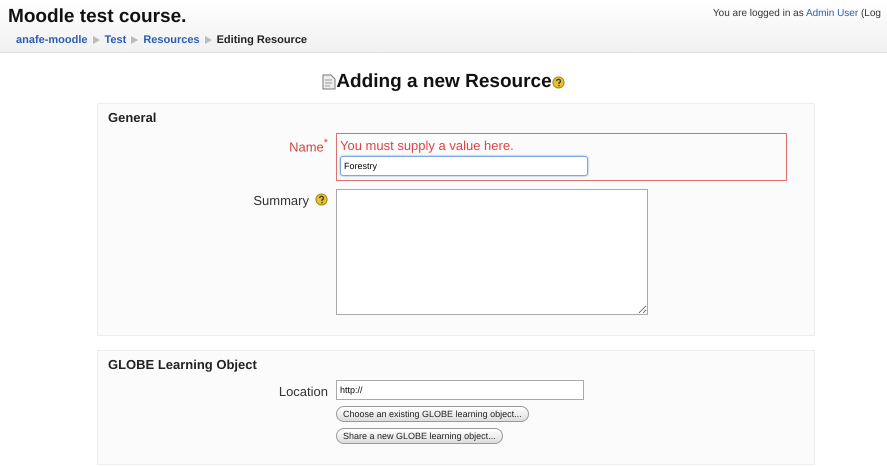 Image resolution: width=887 pixels, height=466 pixels. Describe the element at coordinates (444, 82) in the screenshot. I see `page-title: Adding a new Resource` at that location.